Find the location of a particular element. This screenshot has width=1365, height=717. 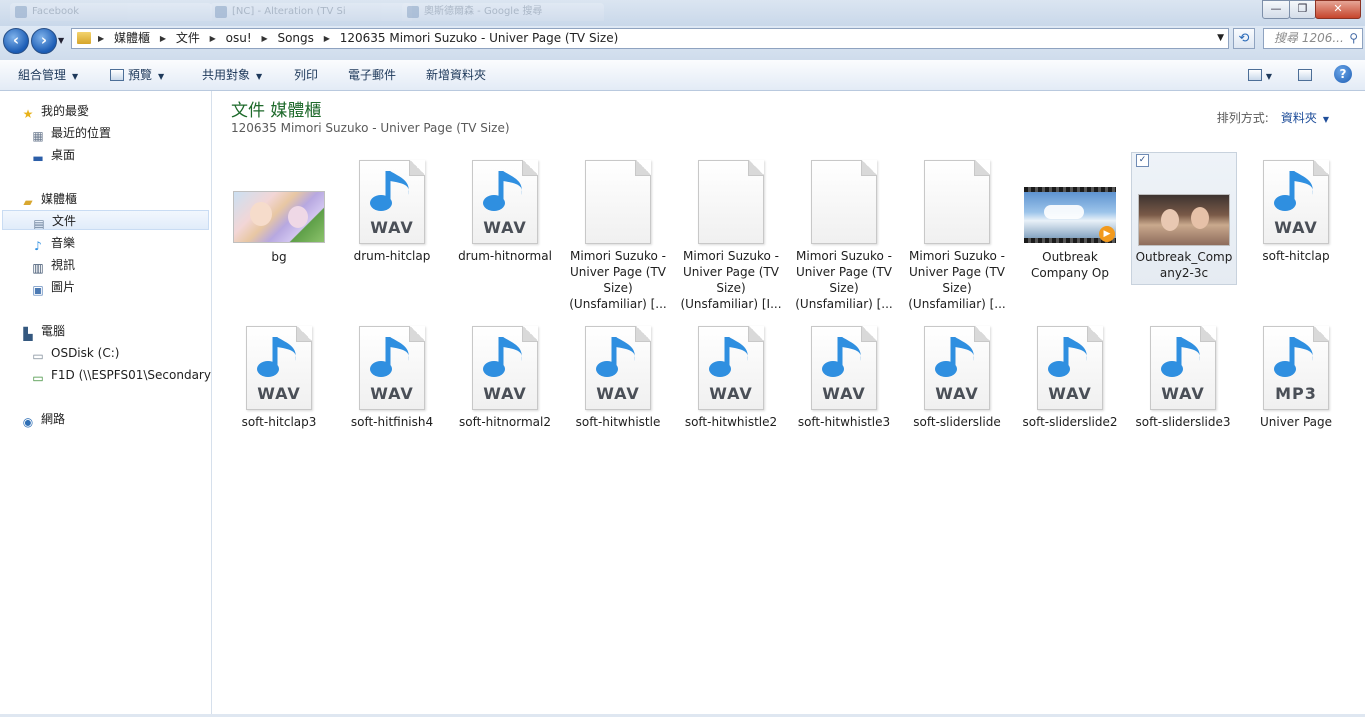

audio-file-icon: MP3 is located at coordinates (1296, 368).